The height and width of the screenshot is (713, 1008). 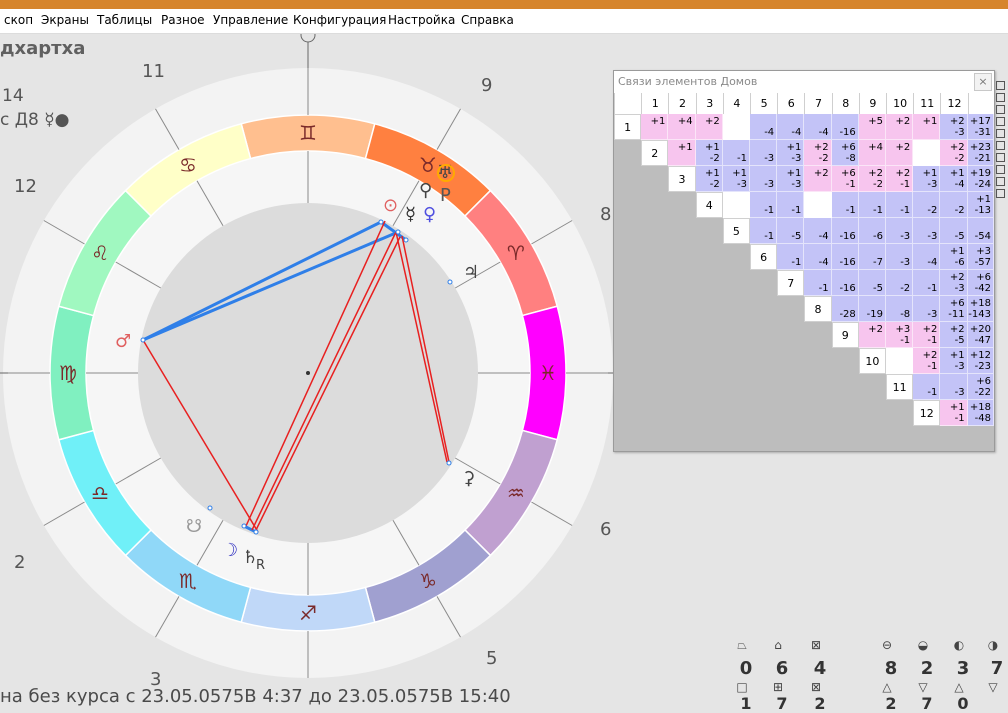 I want to click on matrix-cell: -4, so click(x=791, y=127).